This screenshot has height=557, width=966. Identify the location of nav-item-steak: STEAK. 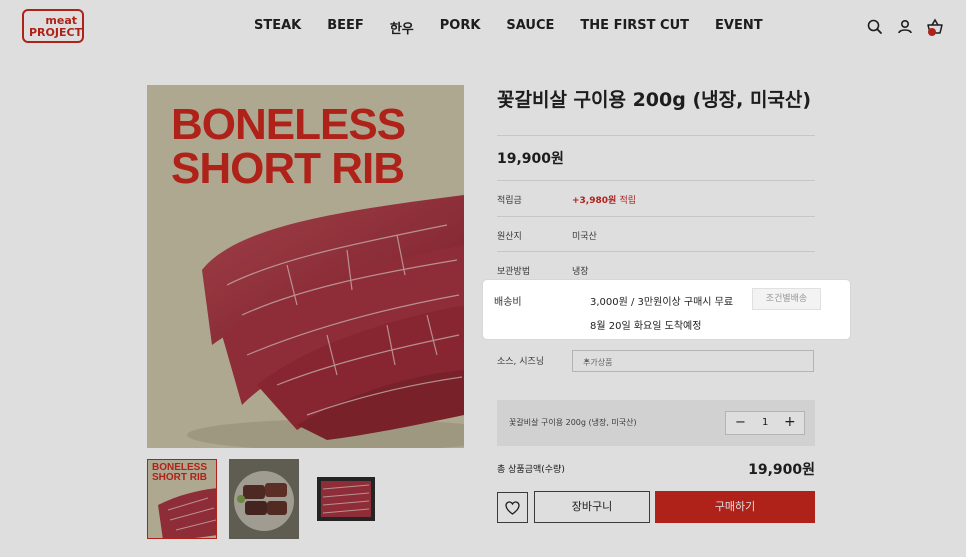
(277, 27).